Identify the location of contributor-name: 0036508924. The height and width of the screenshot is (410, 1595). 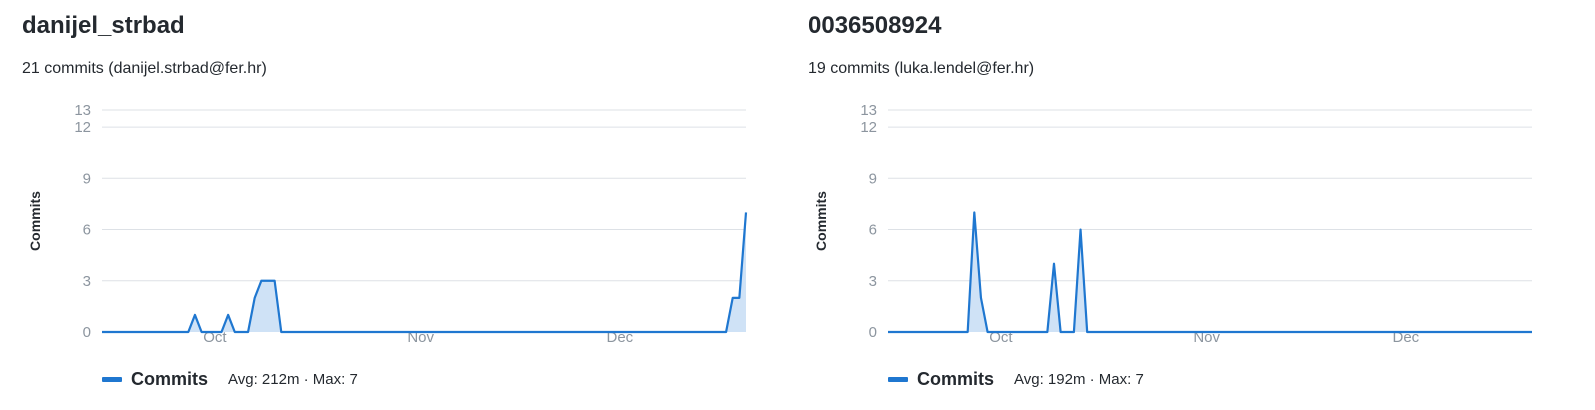
(874, 26).